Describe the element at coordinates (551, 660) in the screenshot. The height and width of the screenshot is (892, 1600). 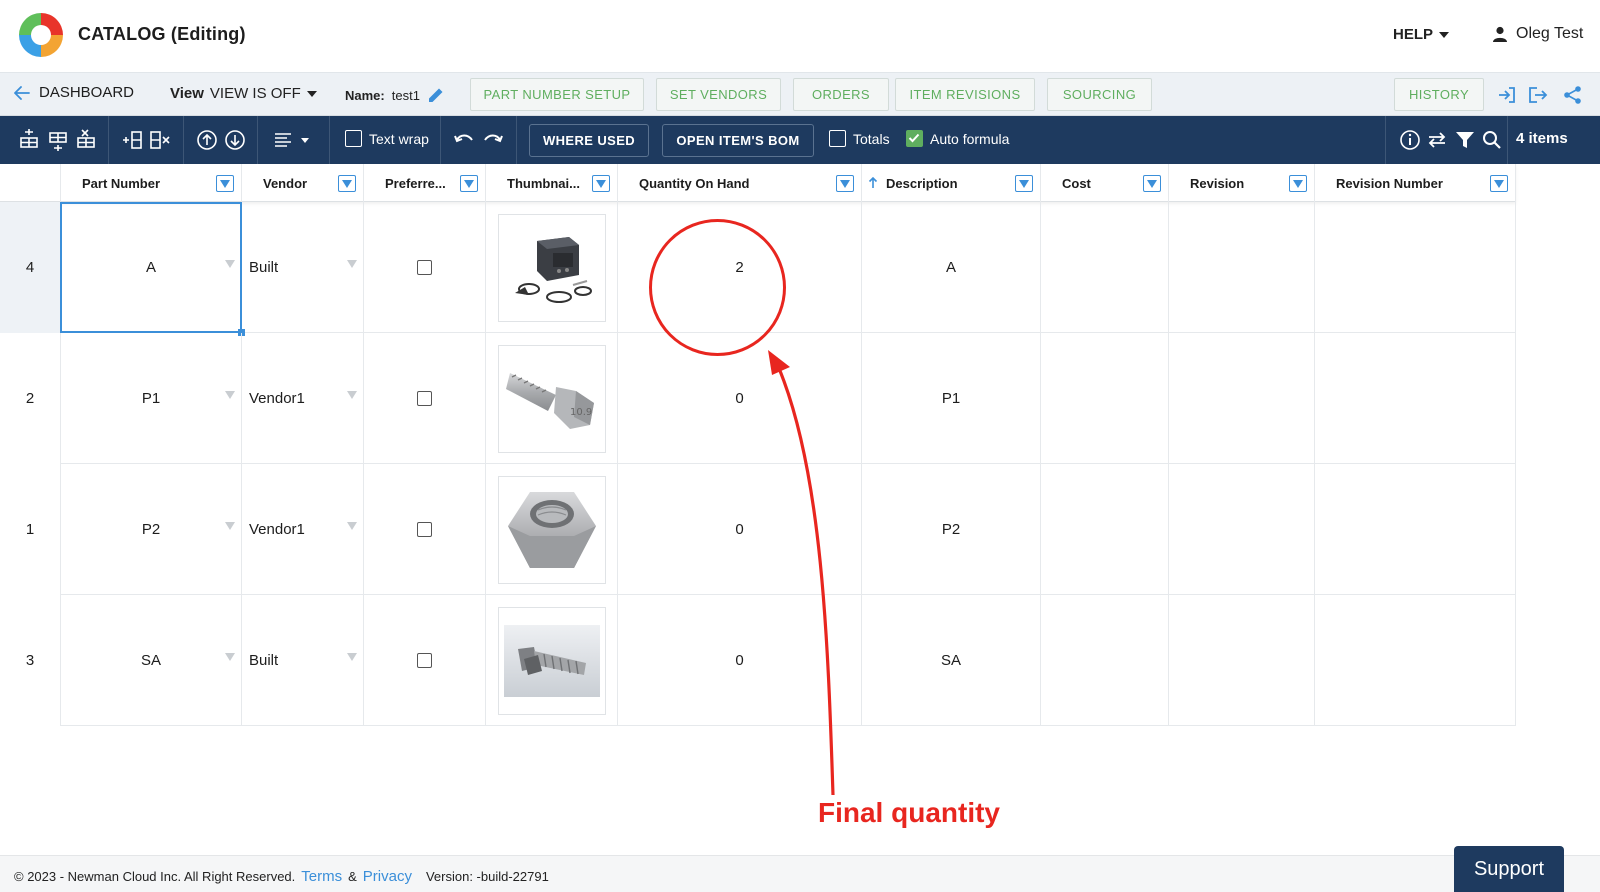
I see `bolt-assembly-image` at that location.